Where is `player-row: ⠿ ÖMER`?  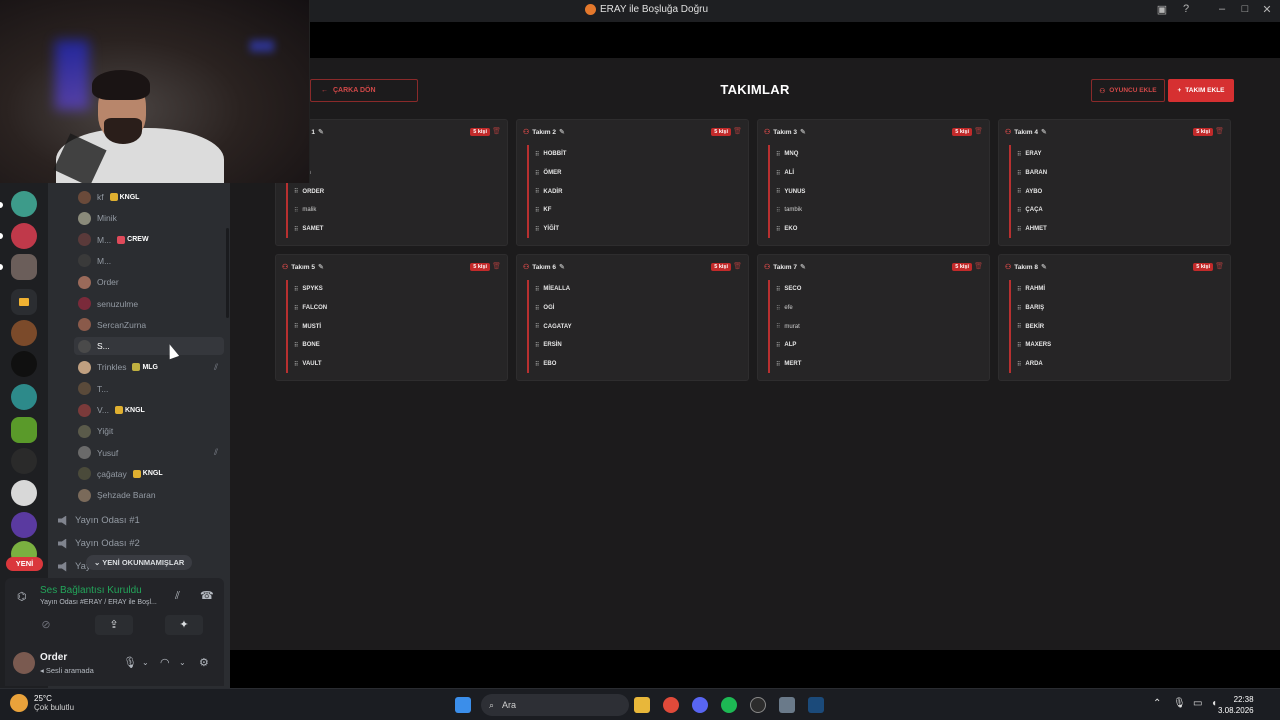 player-row: ⠿ ÖMER is located at coordinates (633, 173).